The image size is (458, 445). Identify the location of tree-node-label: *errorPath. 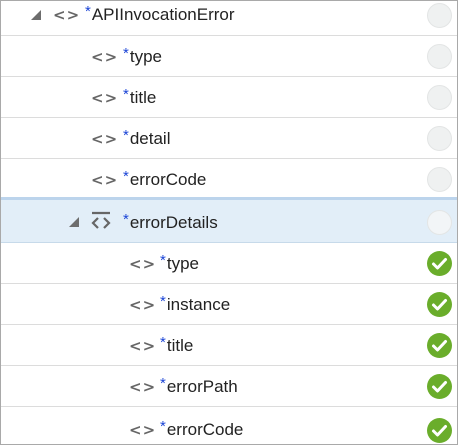
(199, 387).